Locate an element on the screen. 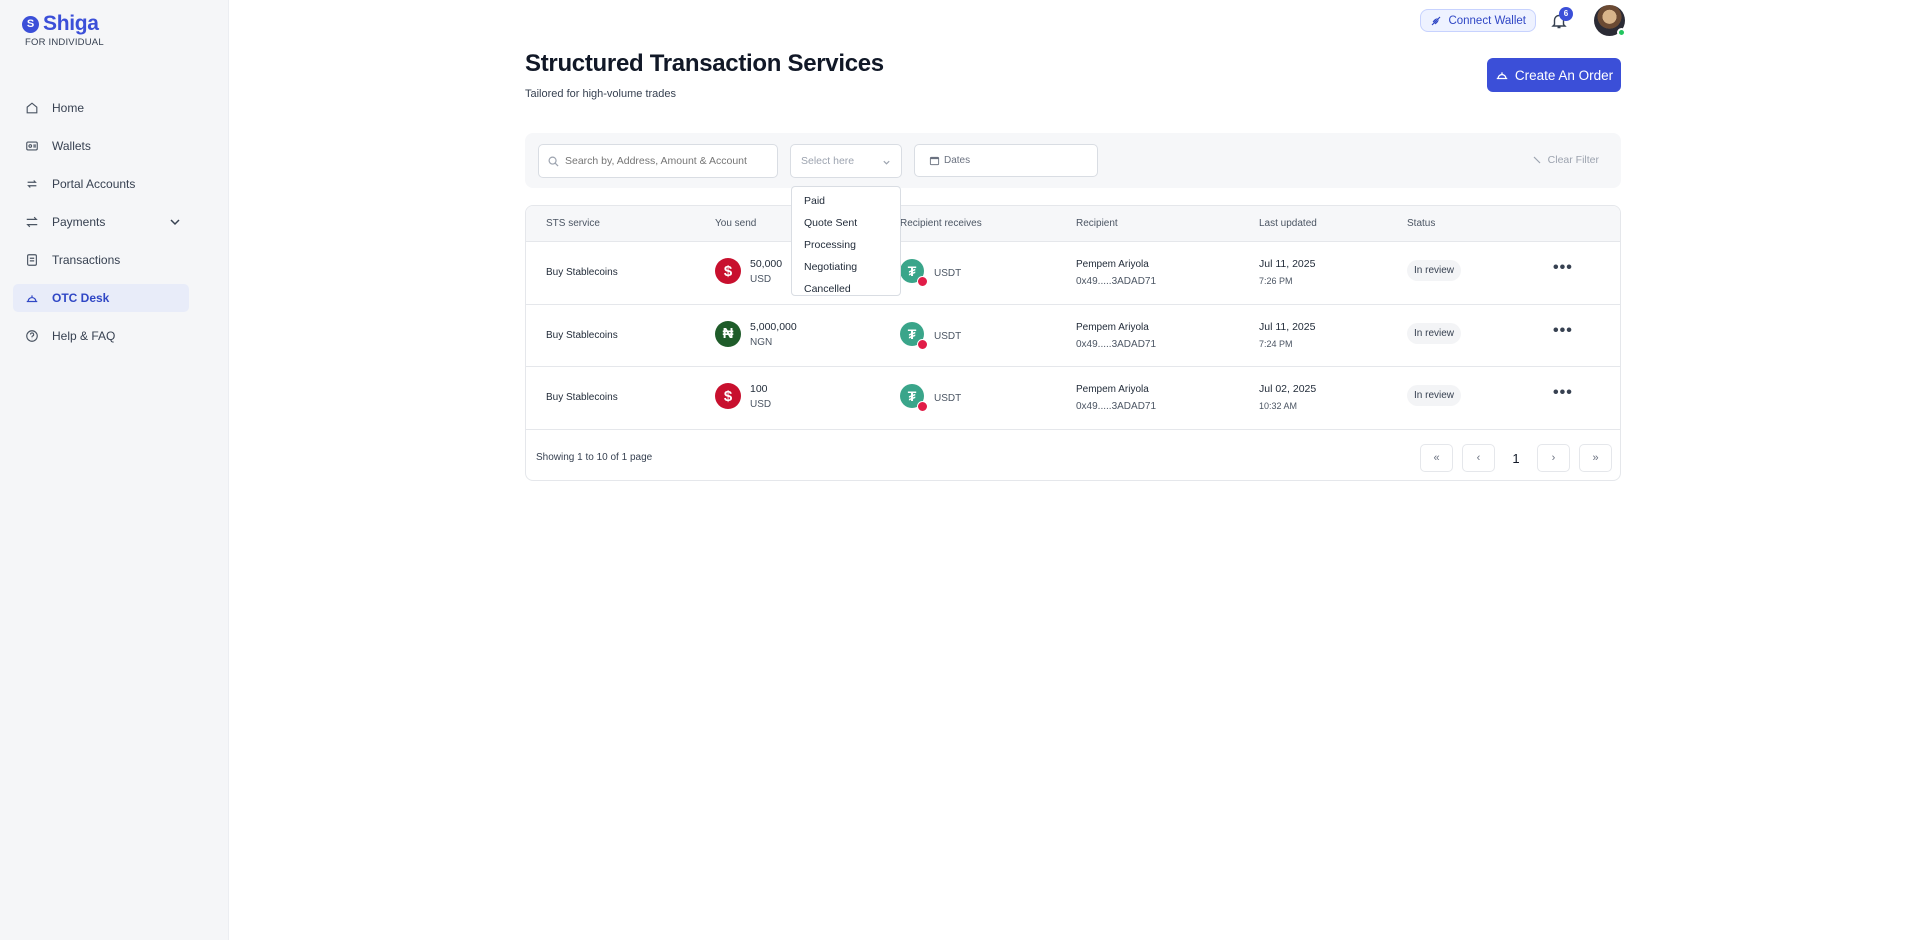 This screenshot has height=940, width=1917. sidebar-item-label: Home is located at coordinates (68, 108).